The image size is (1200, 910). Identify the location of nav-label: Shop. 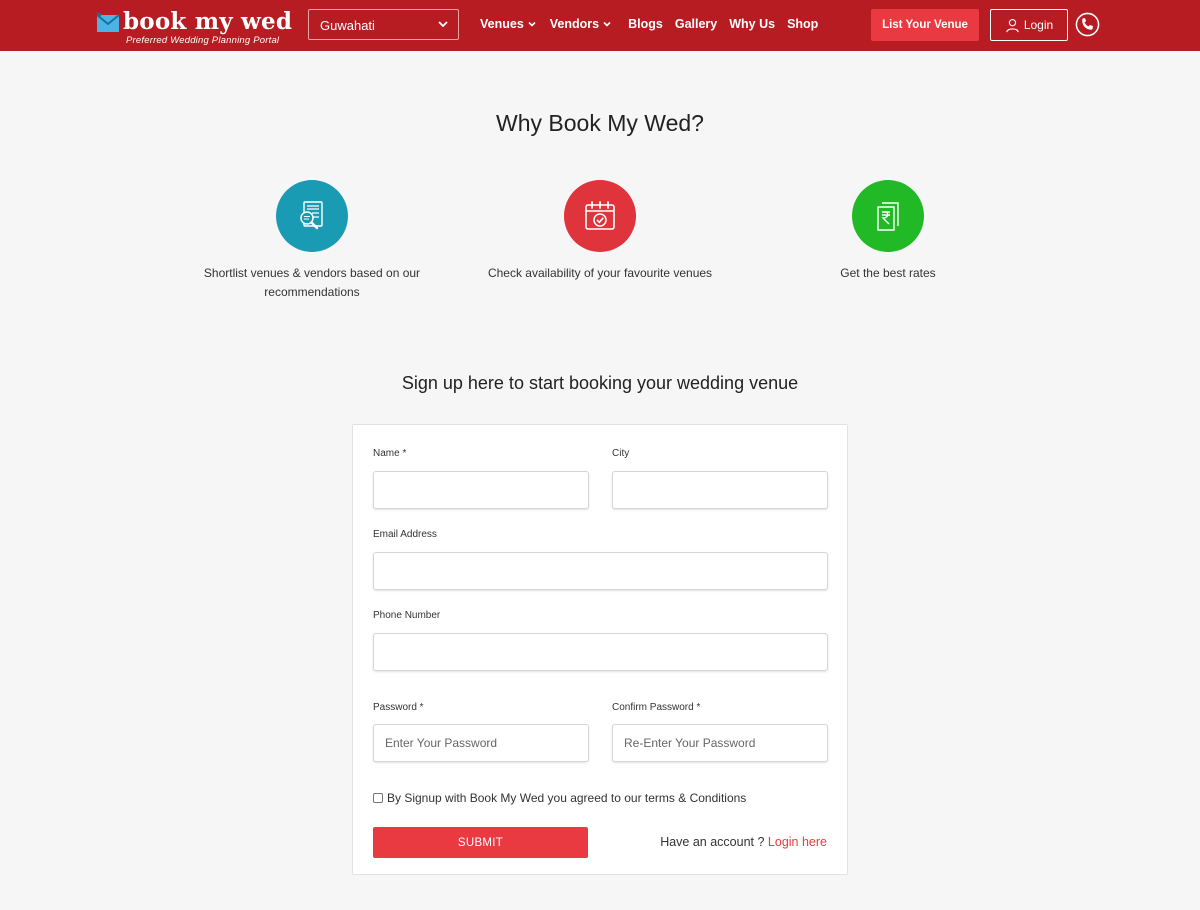
(803, 24).